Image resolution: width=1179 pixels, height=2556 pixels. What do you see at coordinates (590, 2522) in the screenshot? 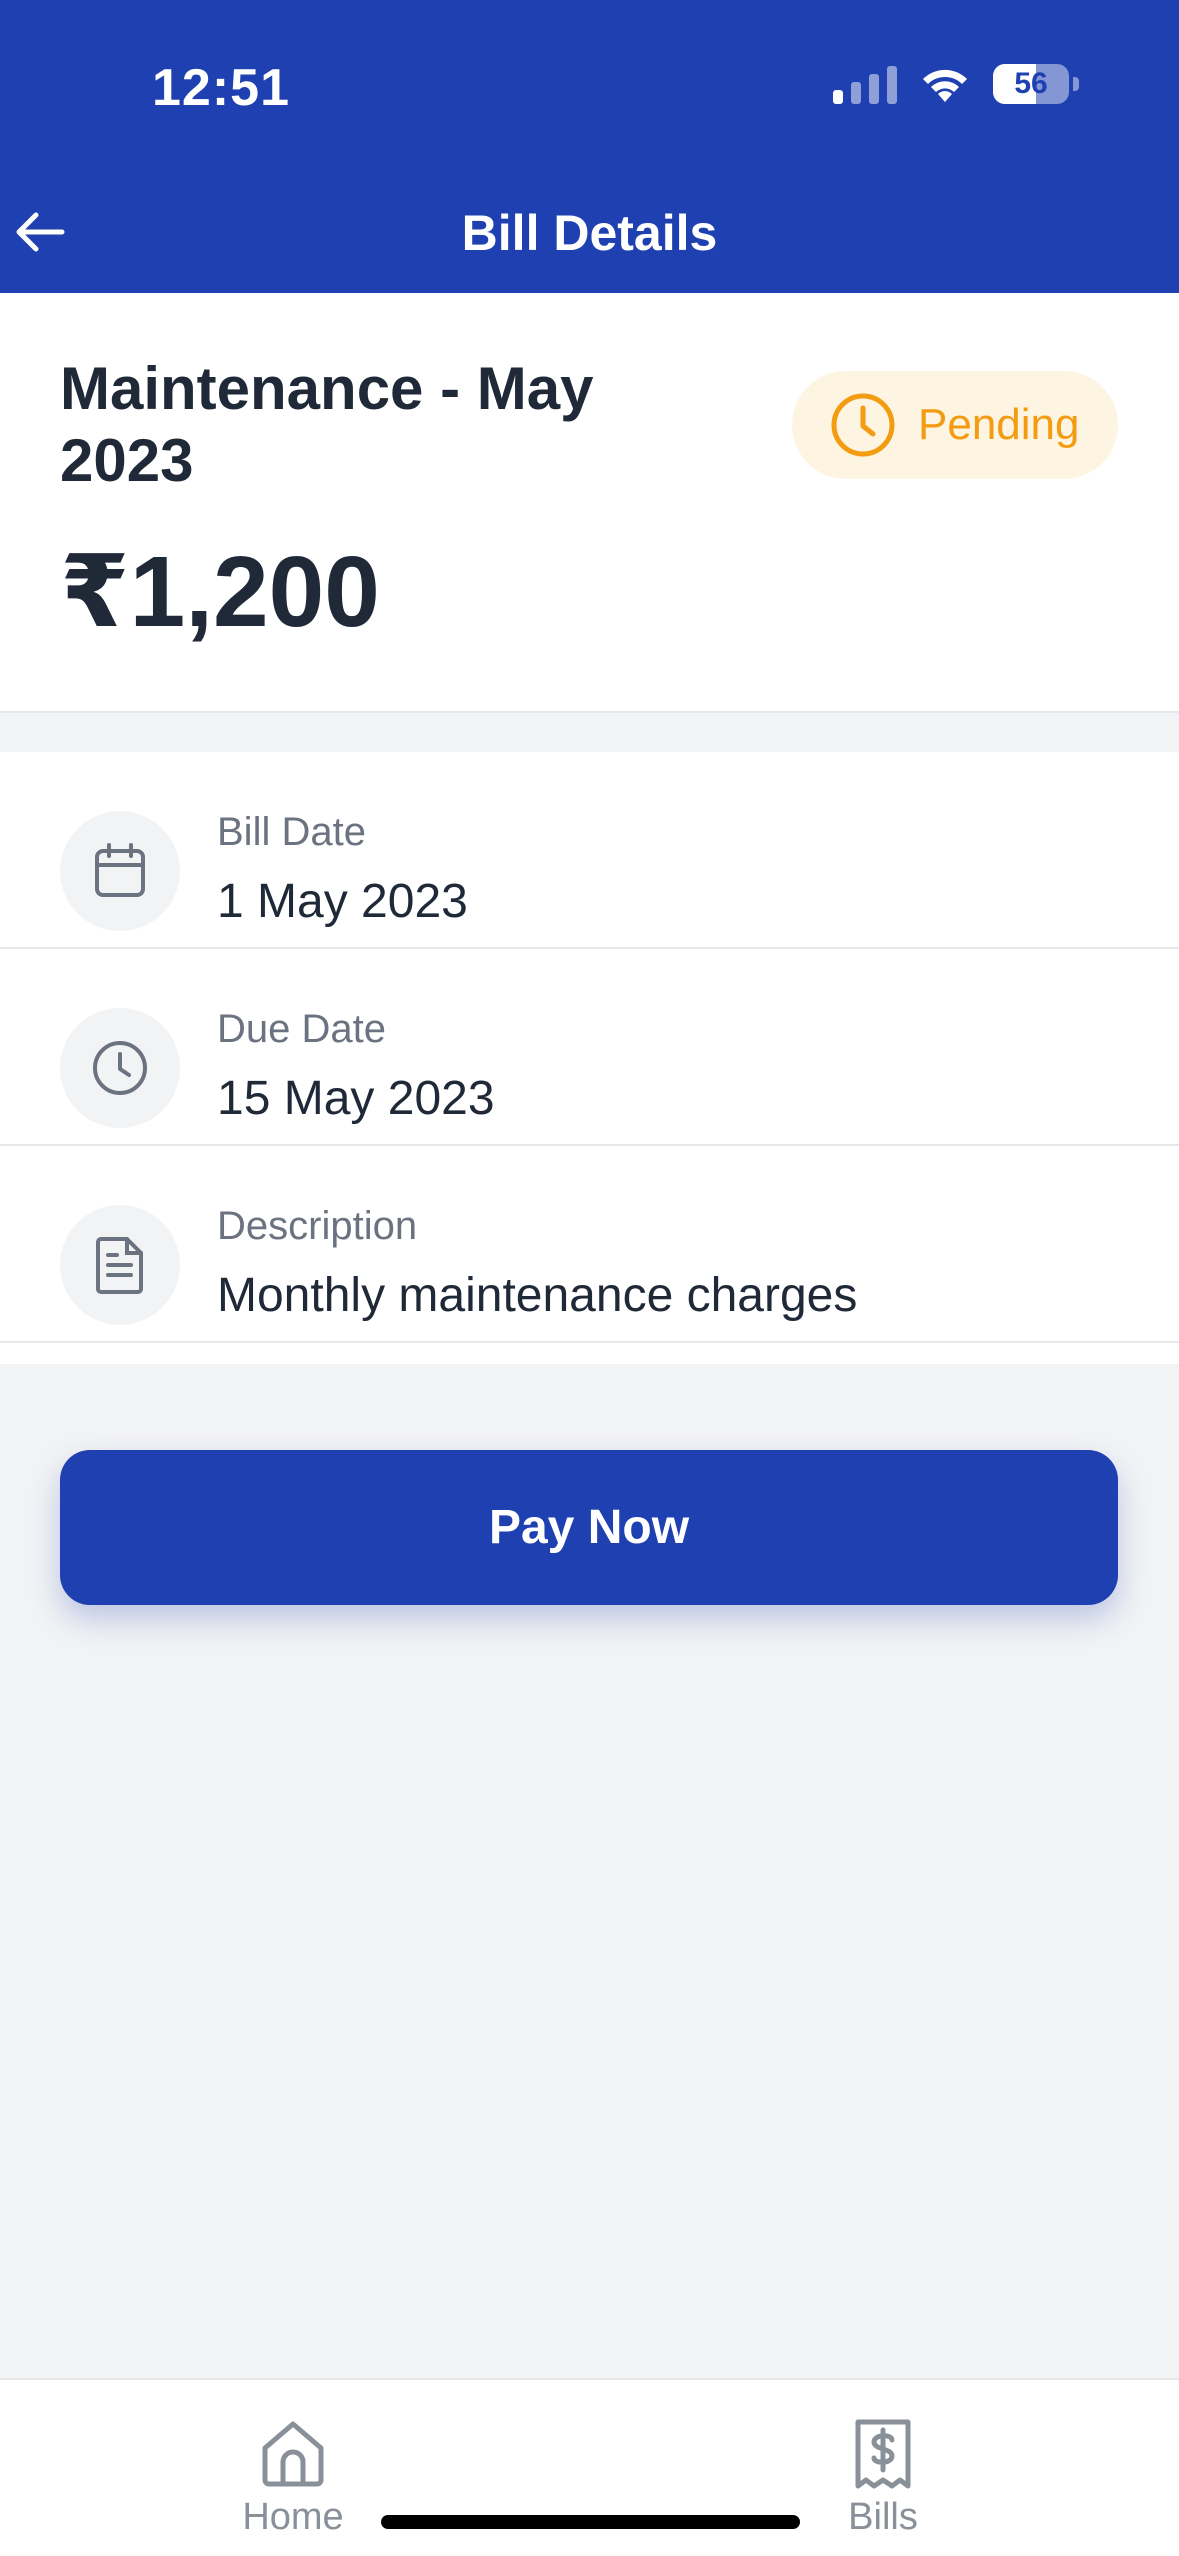
I see `home-indicator` at bounding box center [590, 2522].